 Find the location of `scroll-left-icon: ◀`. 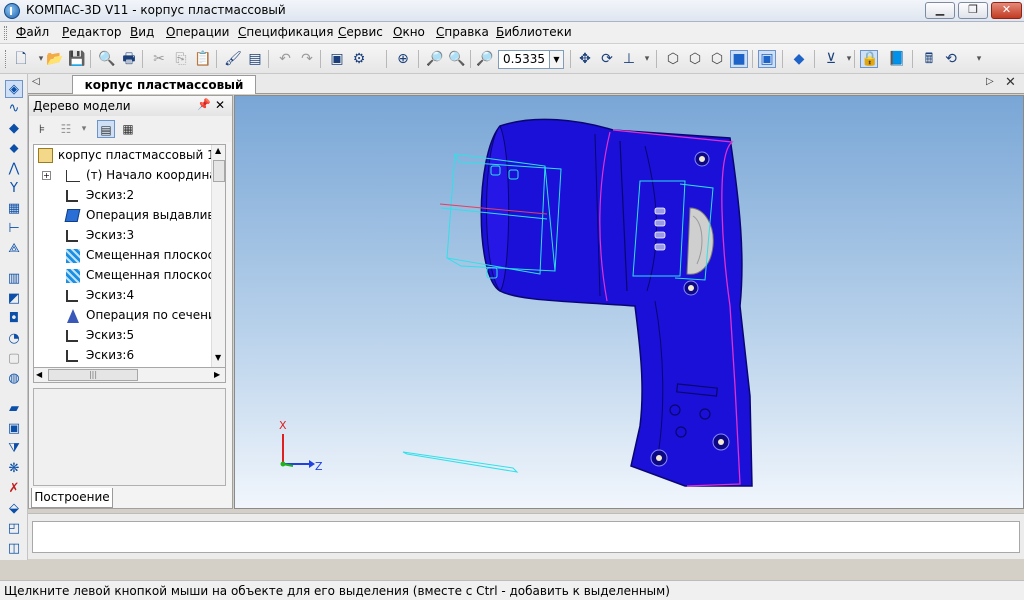

scroll-left-icon: ◀ is located at coordinates (39, 374).